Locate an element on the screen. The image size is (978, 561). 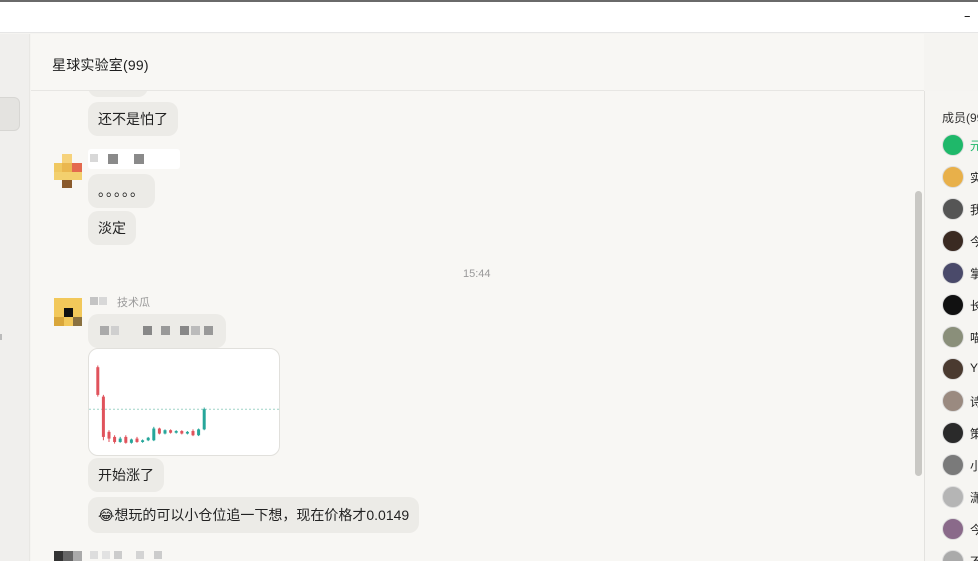
member-item: 掌 is located at coordinates (960, 273).